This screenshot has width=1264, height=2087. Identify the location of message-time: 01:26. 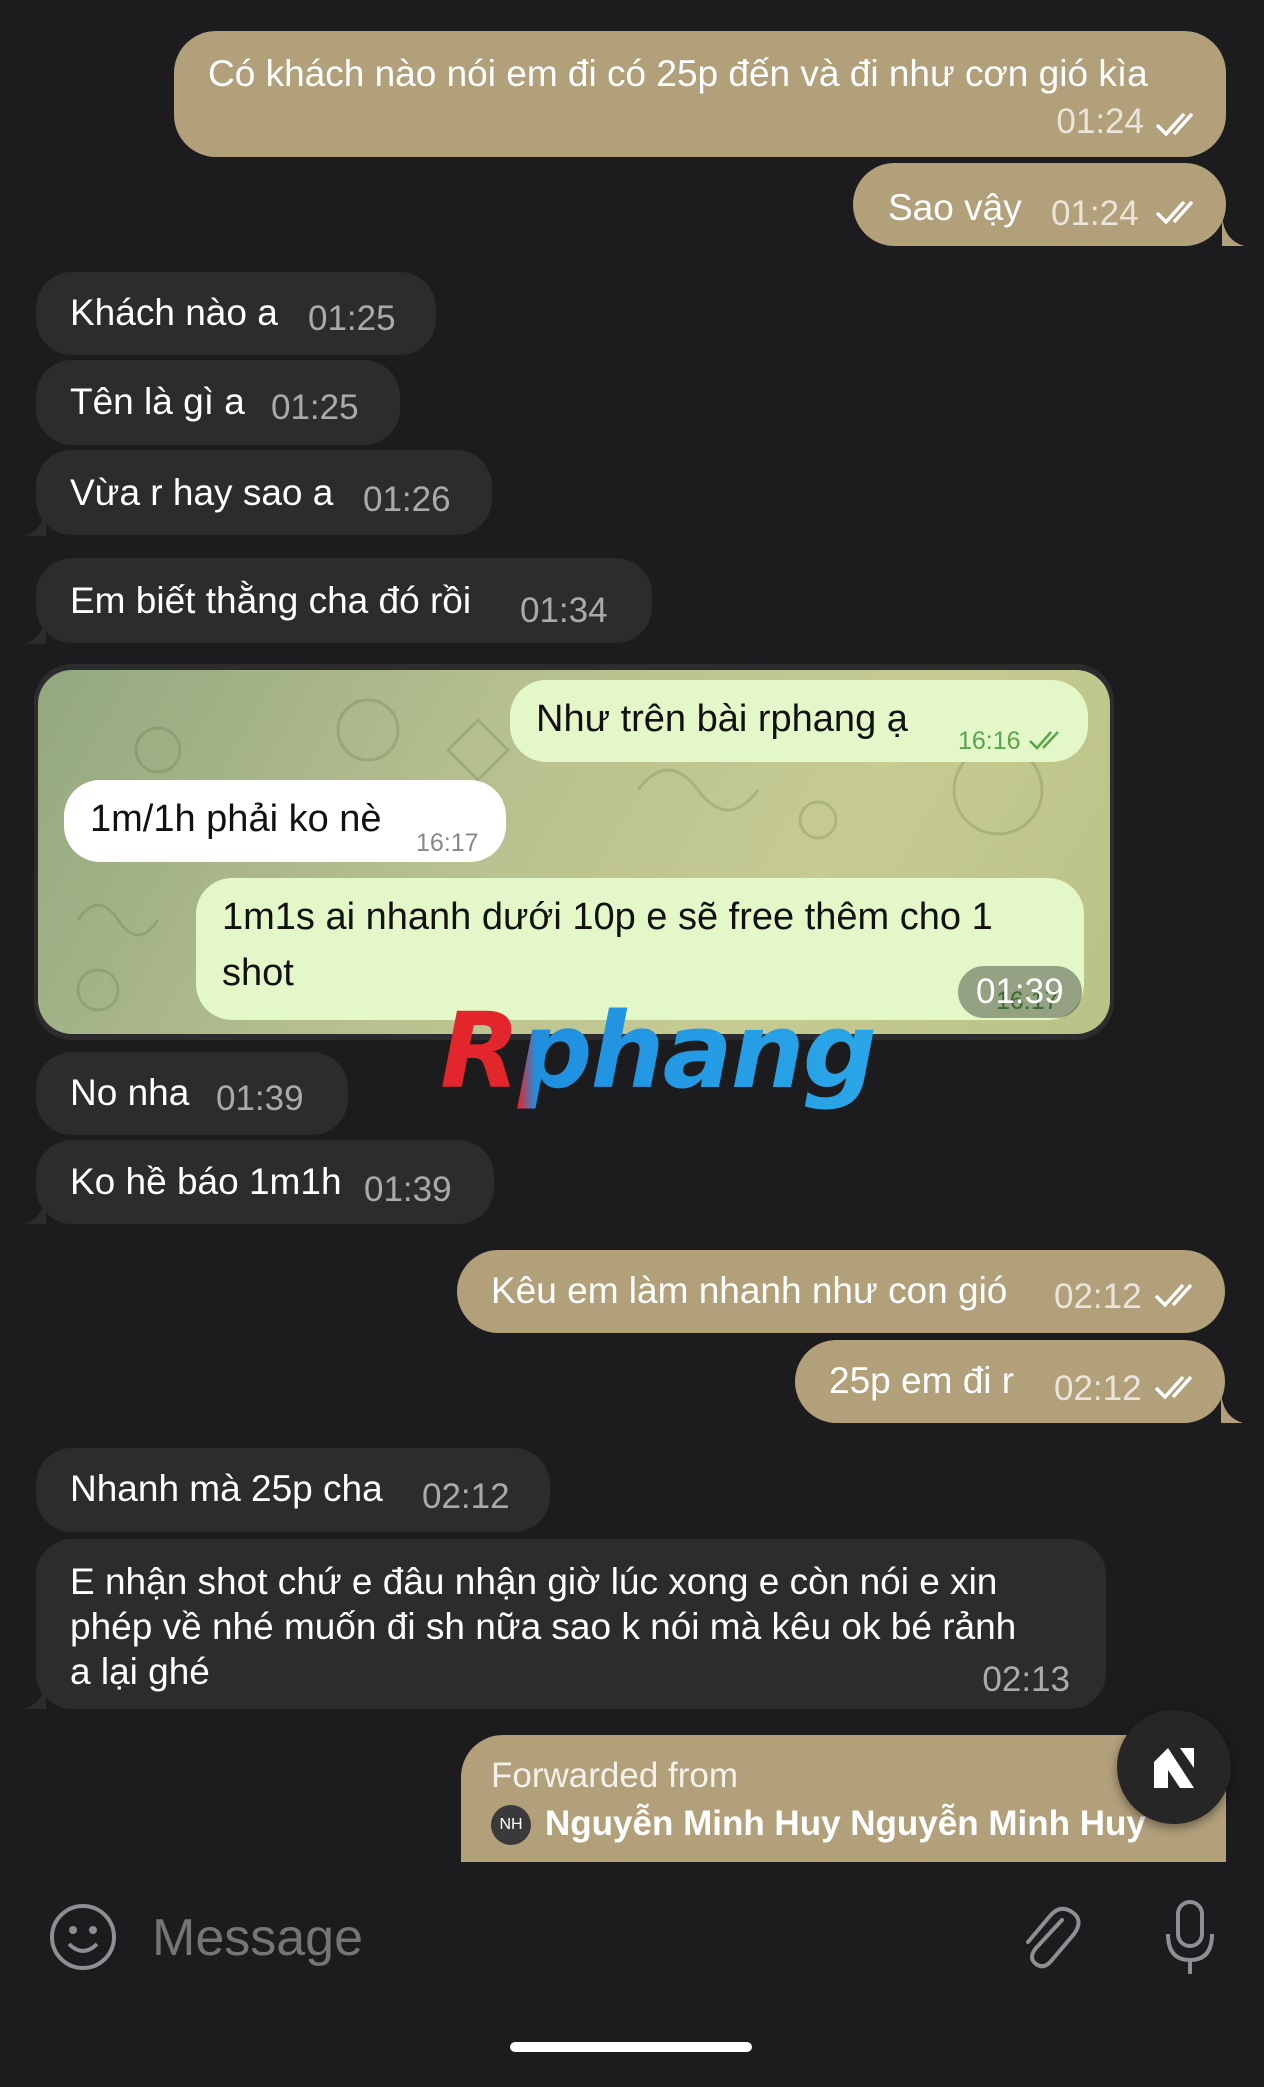
(407, 499).